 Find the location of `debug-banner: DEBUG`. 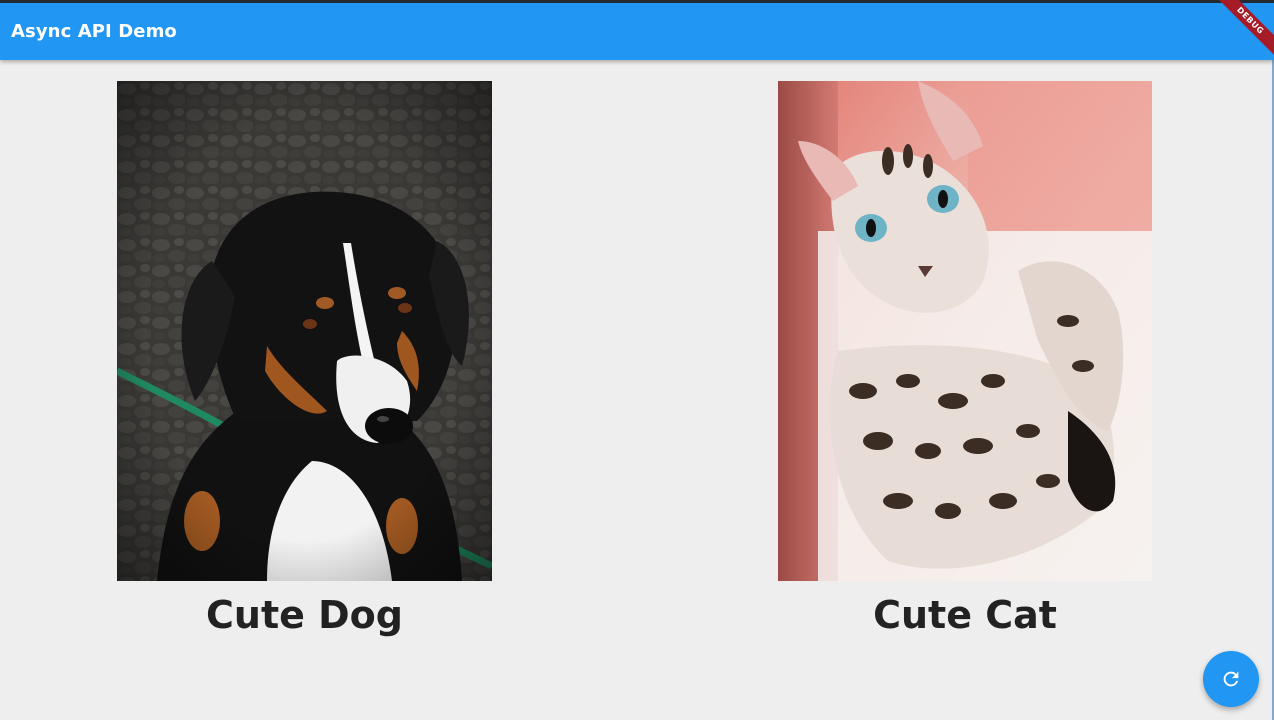

debug-banner: DEBUG is located at coordinates (1234, 40).